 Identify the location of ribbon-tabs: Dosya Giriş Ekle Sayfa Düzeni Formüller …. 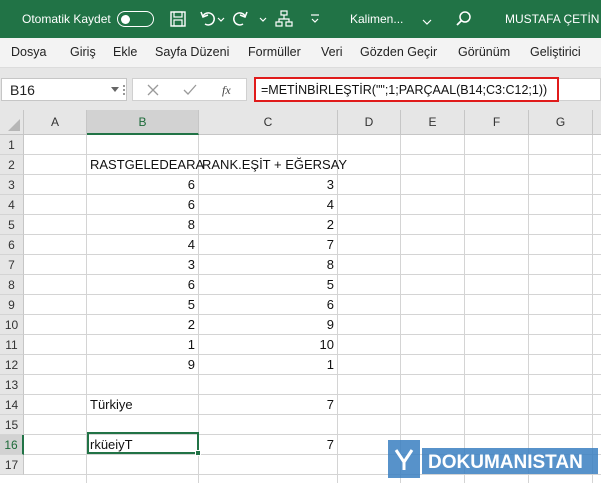
(300, 53).